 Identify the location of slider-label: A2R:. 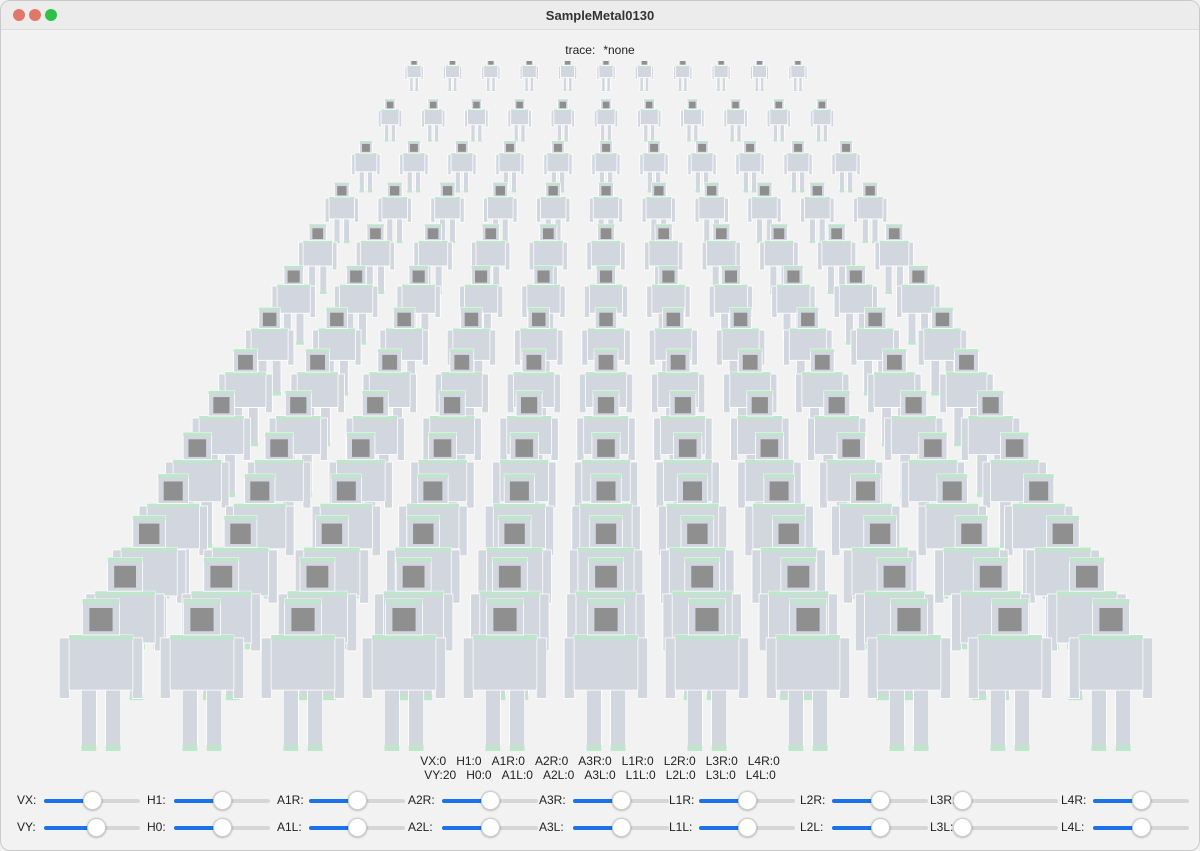
(421, 800).